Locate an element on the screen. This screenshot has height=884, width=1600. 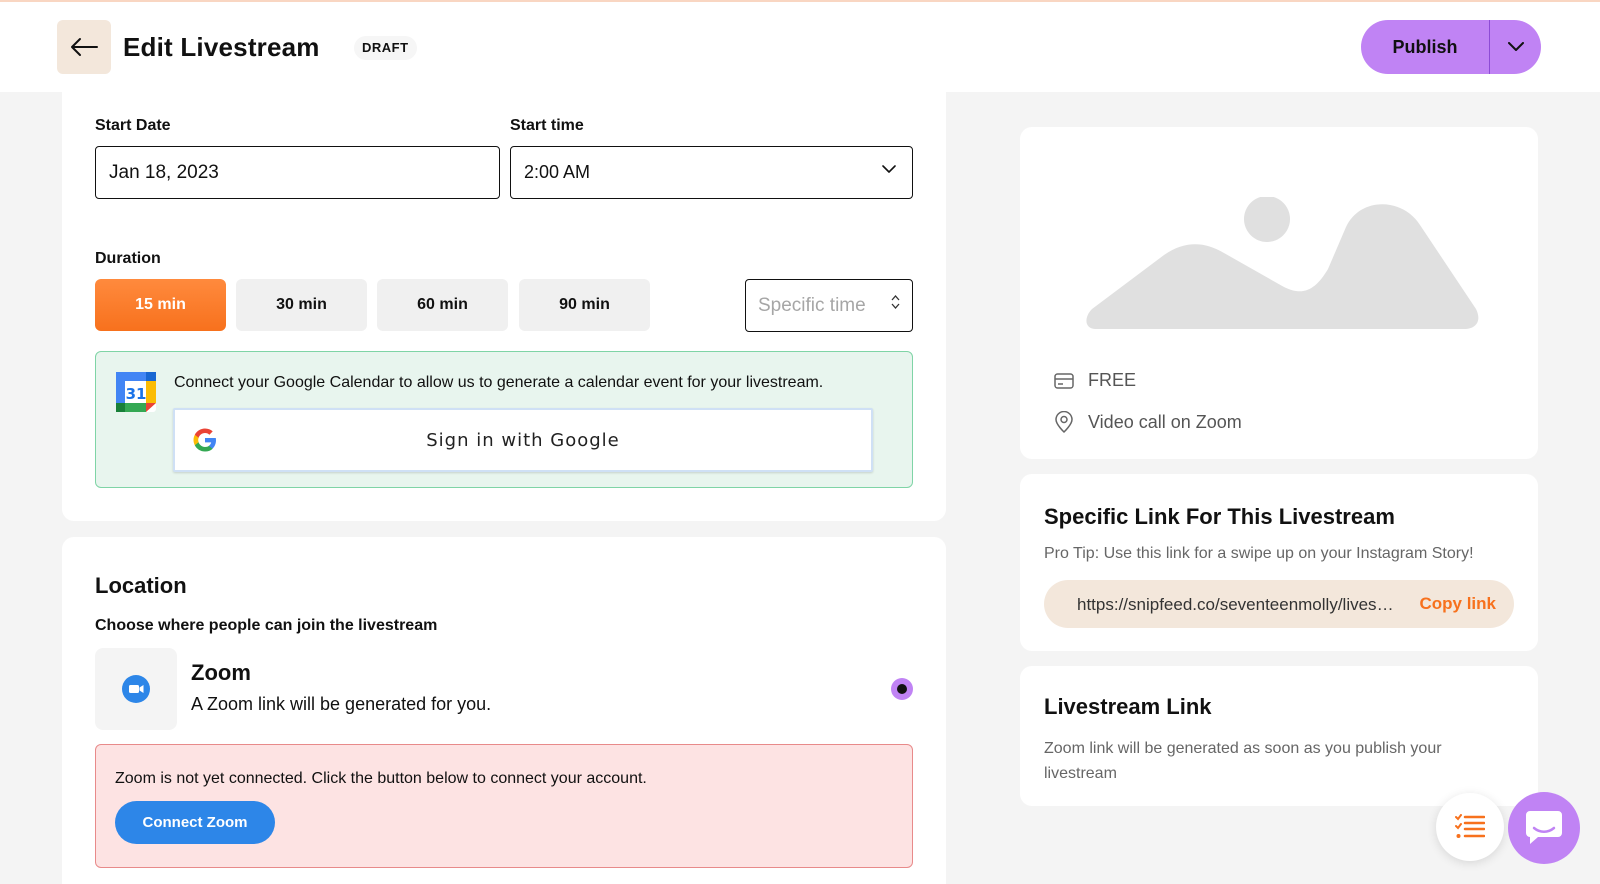
zoom-option-icon-box is located at coordinates (136, 689).